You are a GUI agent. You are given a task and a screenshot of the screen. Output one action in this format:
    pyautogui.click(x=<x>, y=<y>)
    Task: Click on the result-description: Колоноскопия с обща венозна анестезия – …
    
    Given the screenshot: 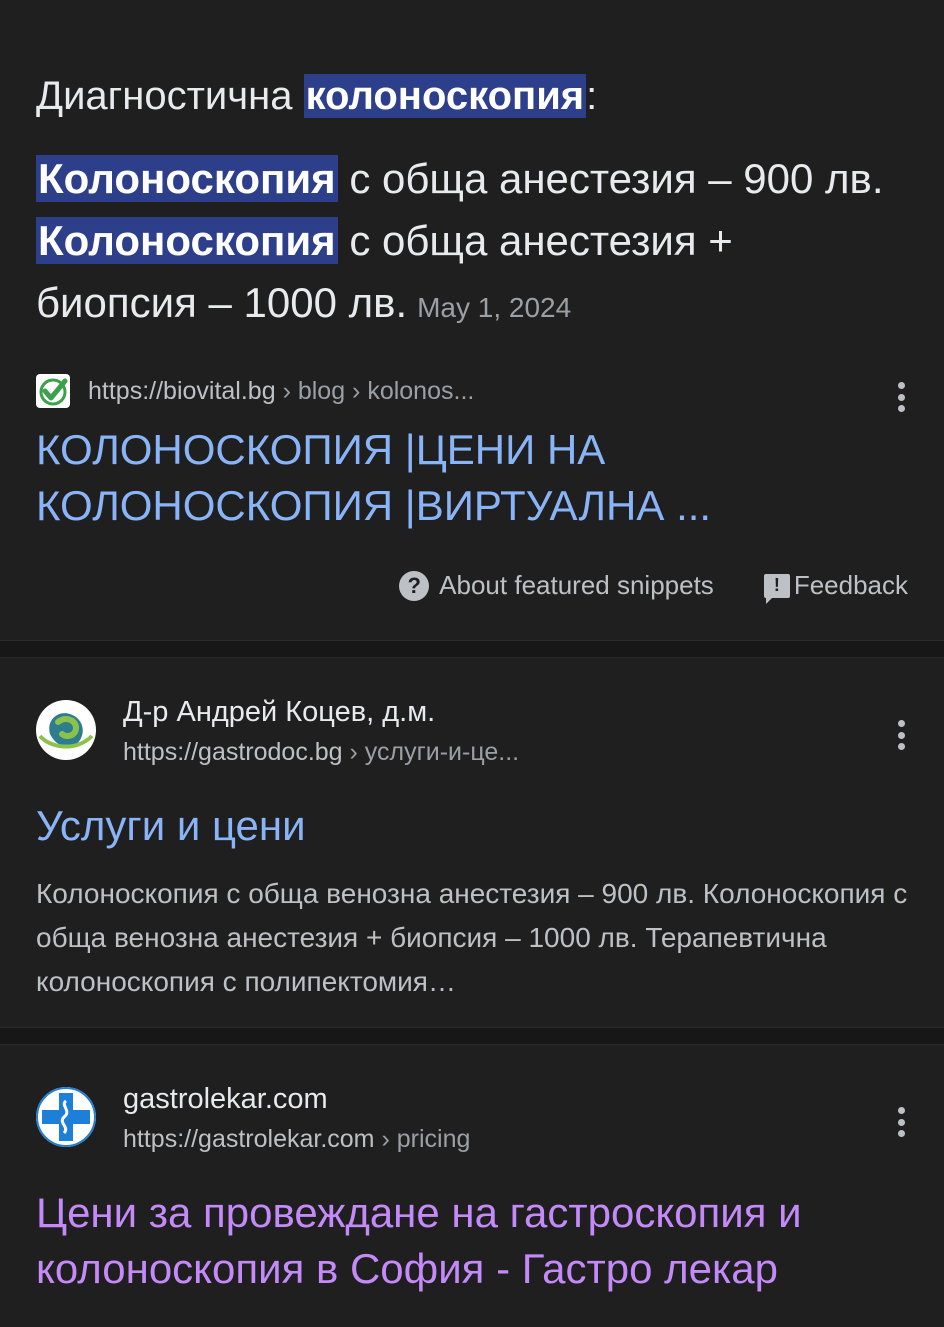 What is the action you would take?
    pyautogui.click(x=472, y=937)
    